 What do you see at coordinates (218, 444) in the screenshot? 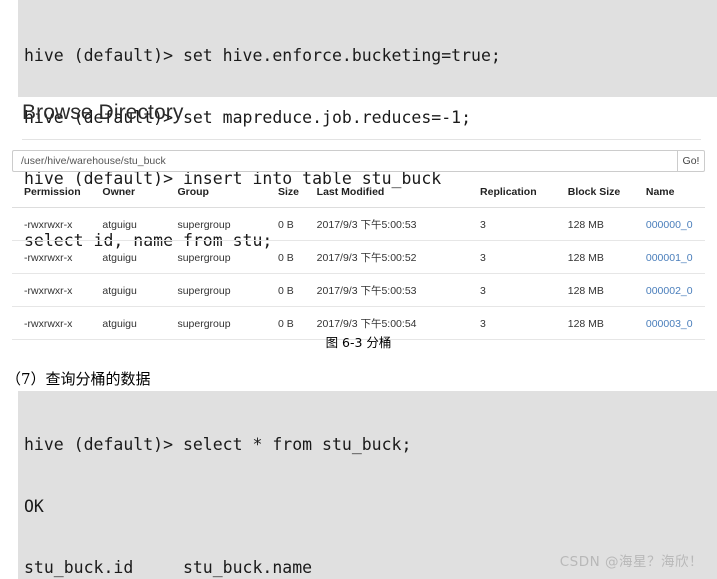
I see `console-line: hive (default)> select * from stu_buck;` at bounding box center [218, 444].